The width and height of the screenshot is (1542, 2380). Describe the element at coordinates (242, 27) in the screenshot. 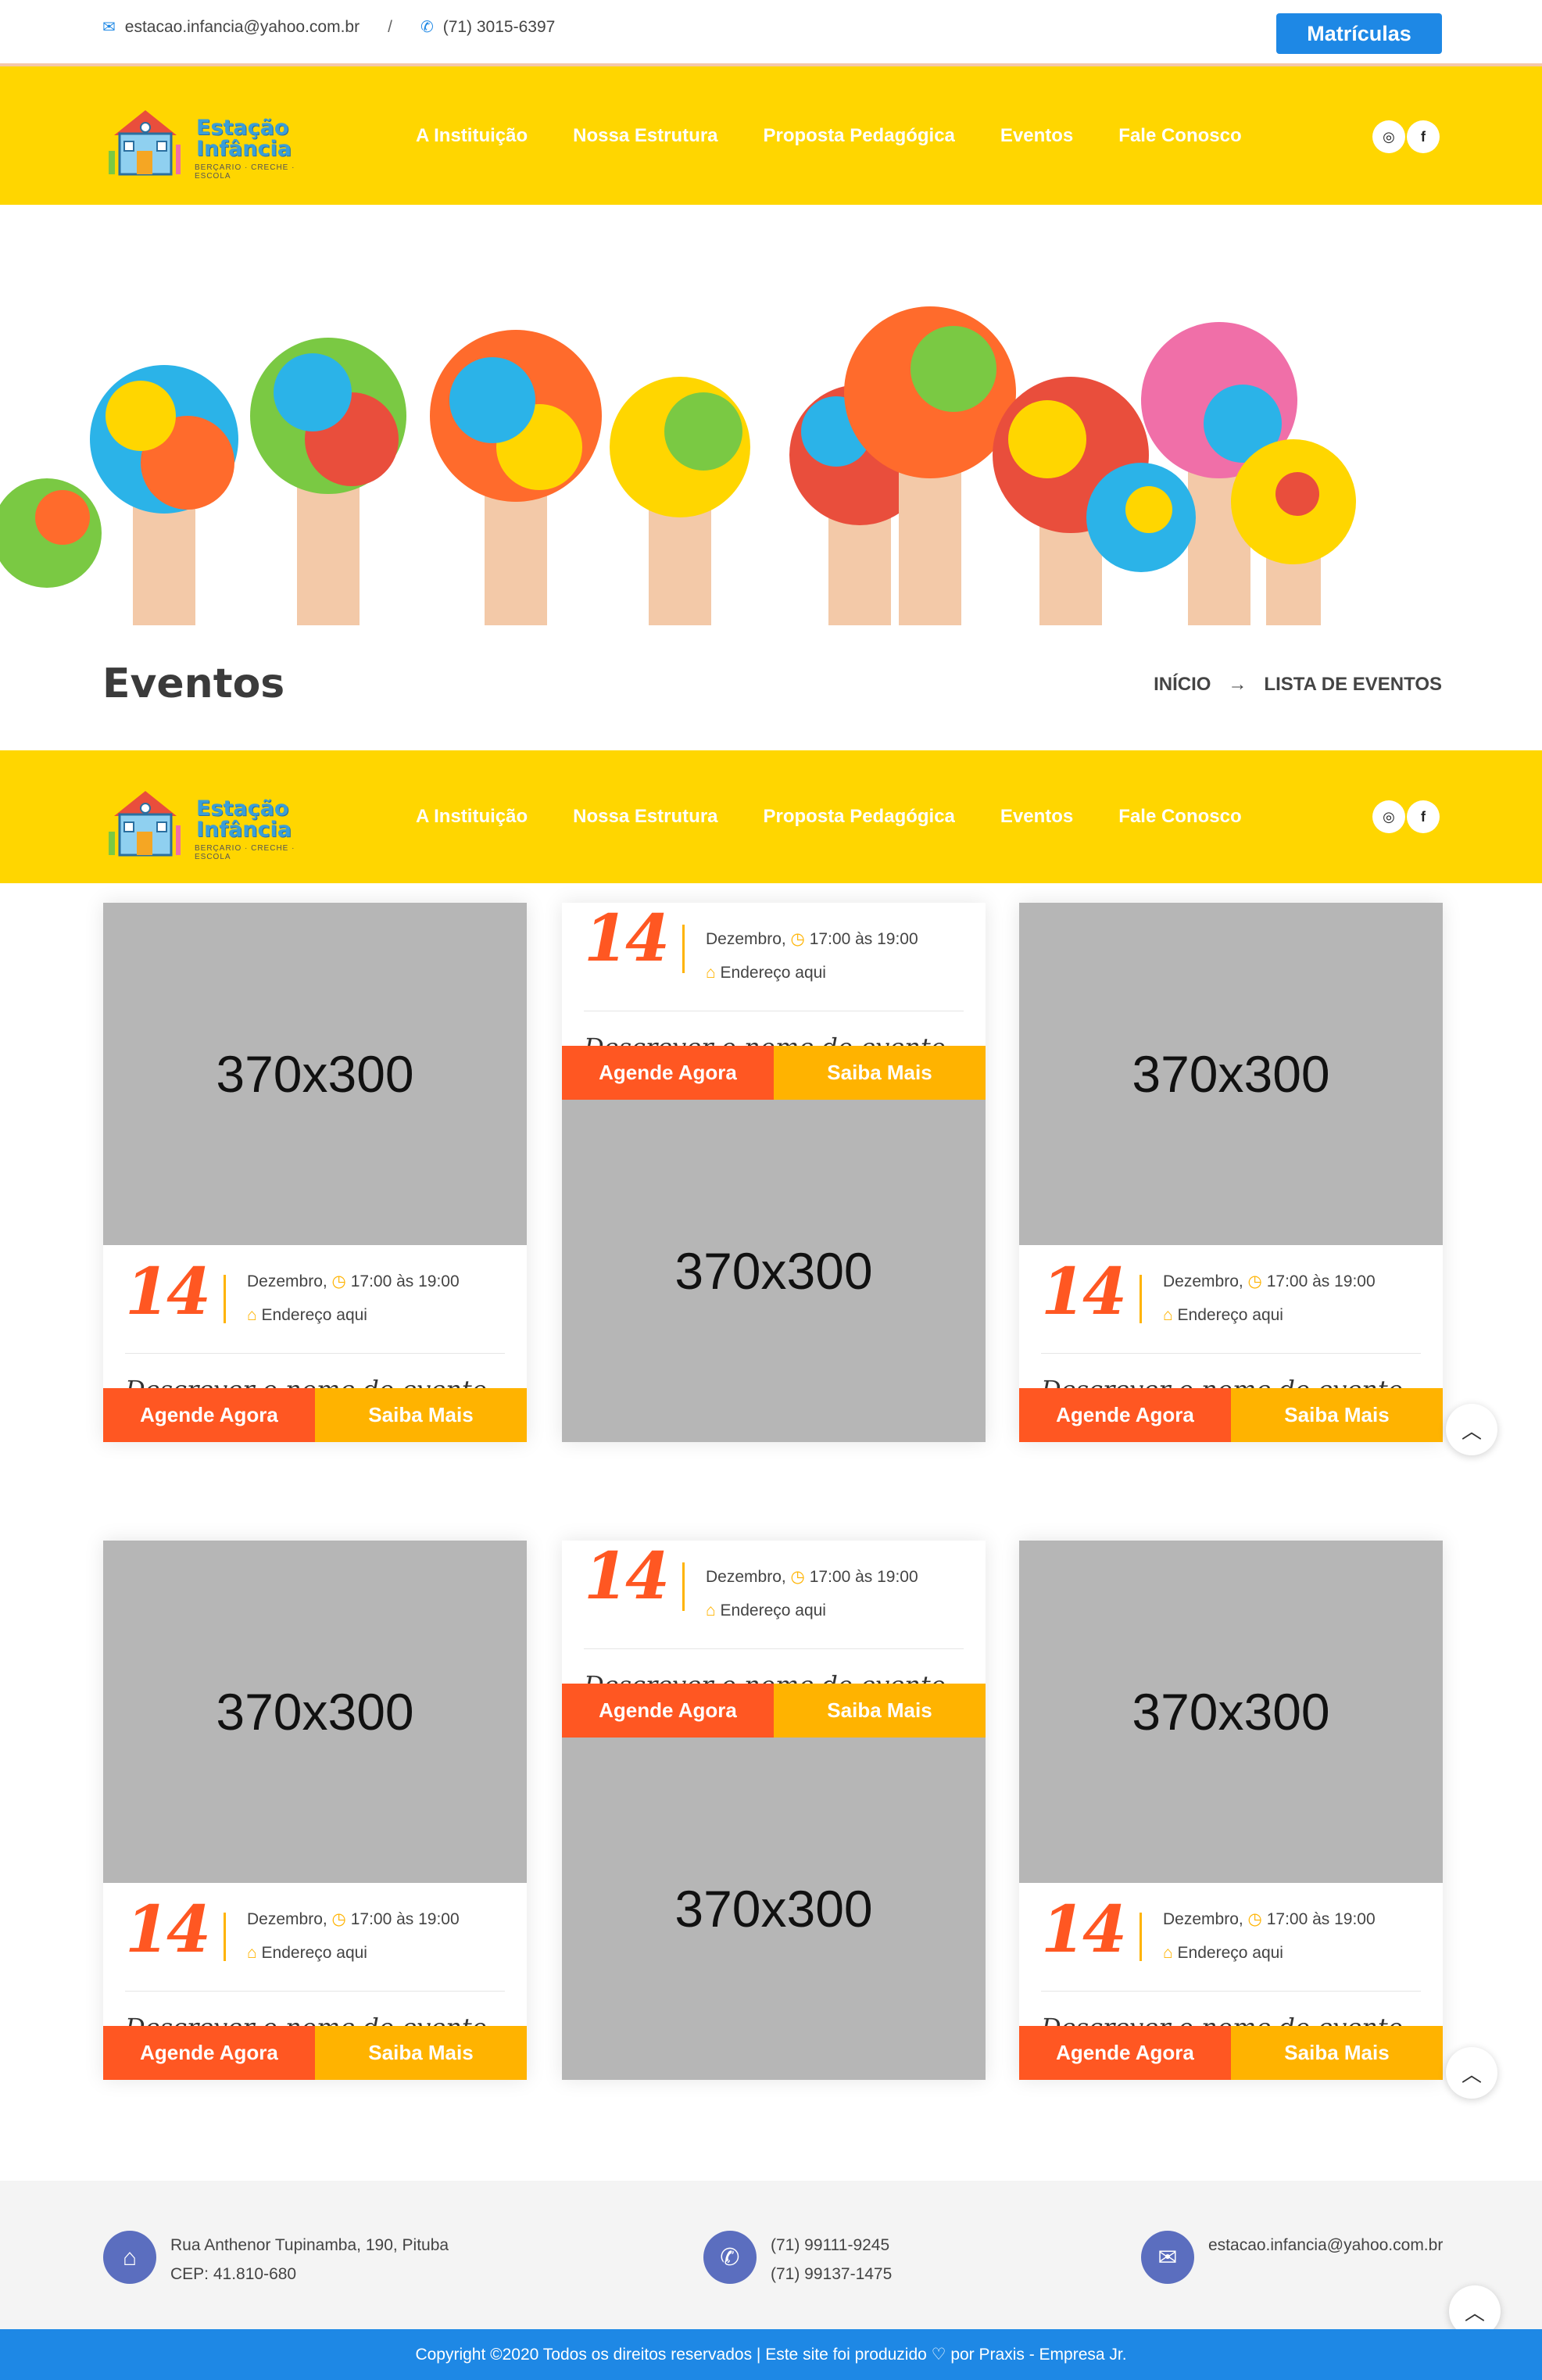

I see `topbar-email: estacao.infancia@yahoo.com.br` at that location.